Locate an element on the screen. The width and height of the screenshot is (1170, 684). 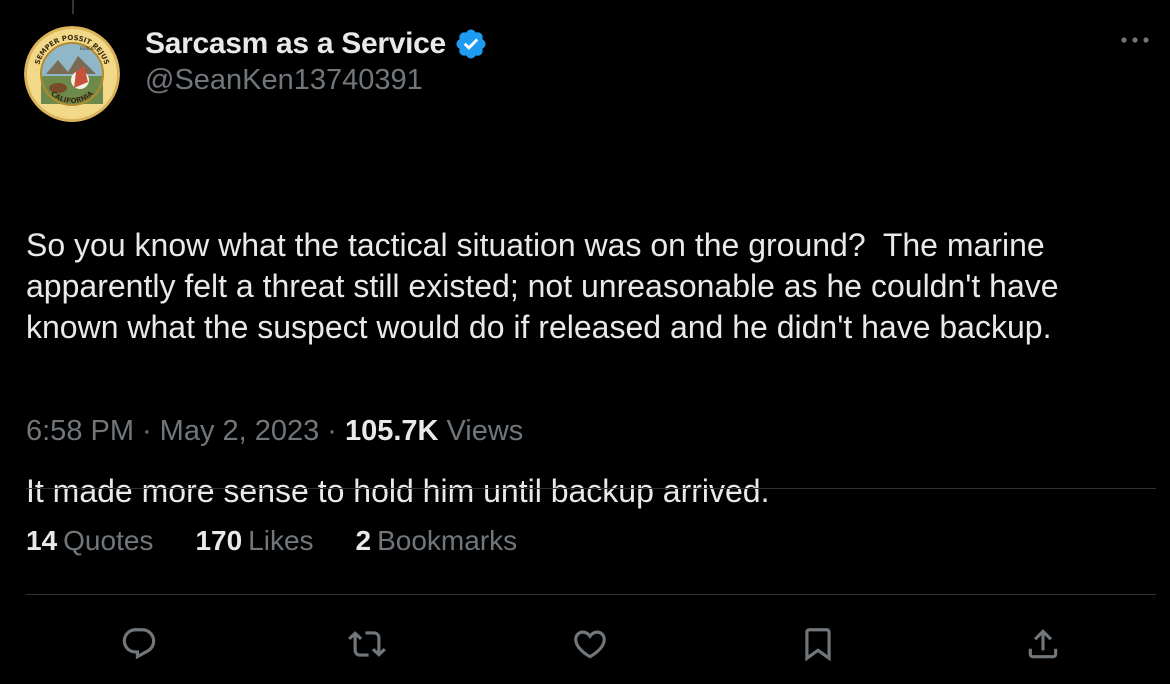
quotes-stat: 14 Quotes is located at coordinates (89, 541).